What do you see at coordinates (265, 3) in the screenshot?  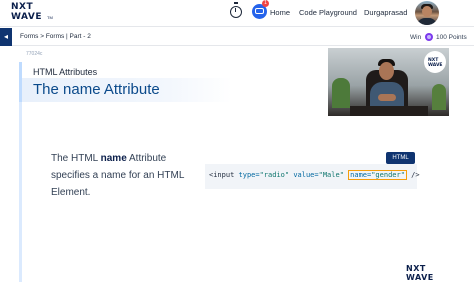 I see `notification-badge: 1` at bounding box center [265, 3].